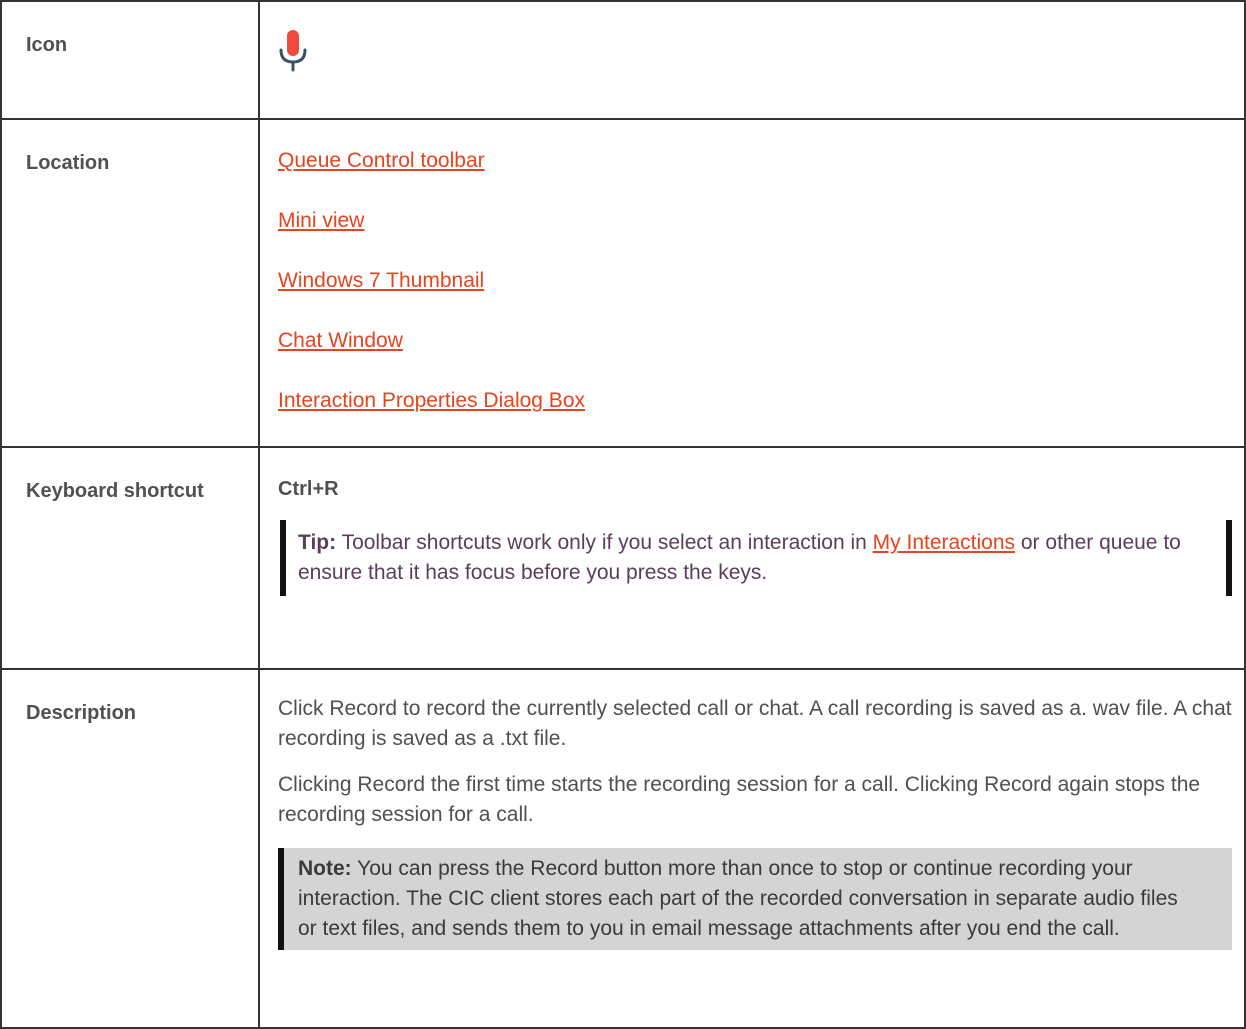  What do you see at coordinates (325, 868) in the screenshot?
I see `note-label: Note:` at bounding box center [325, 868].